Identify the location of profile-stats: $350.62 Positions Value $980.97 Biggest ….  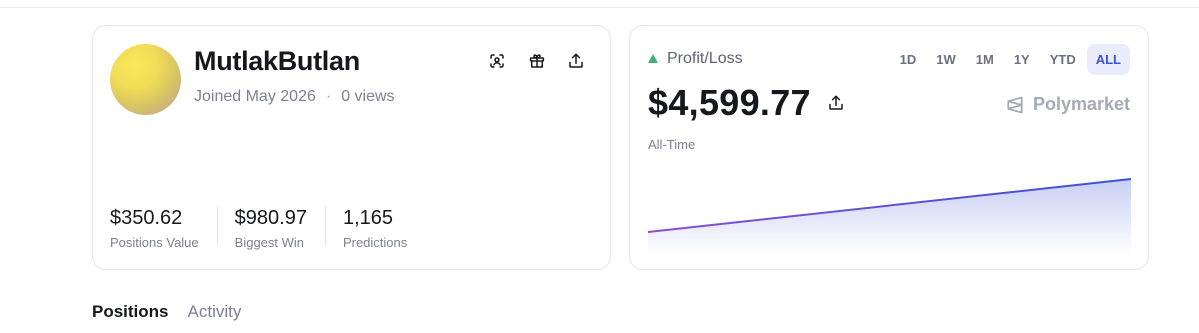
(276, 228).